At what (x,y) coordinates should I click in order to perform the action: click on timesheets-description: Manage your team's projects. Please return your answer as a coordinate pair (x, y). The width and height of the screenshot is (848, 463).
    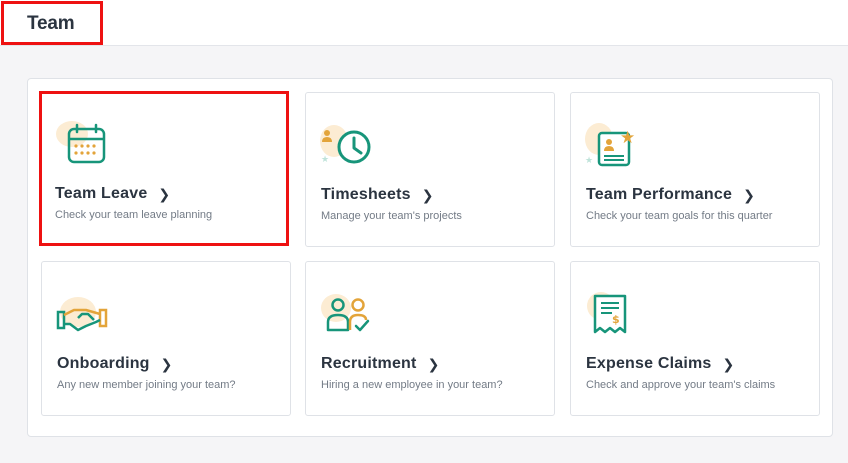
    Looking at the image, I should click on (391, 216).